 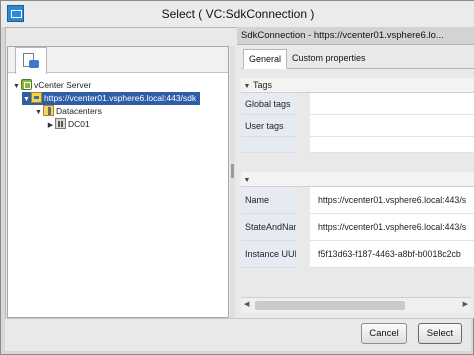 I want to click on splitter-grip, so click(x=232, y=171).